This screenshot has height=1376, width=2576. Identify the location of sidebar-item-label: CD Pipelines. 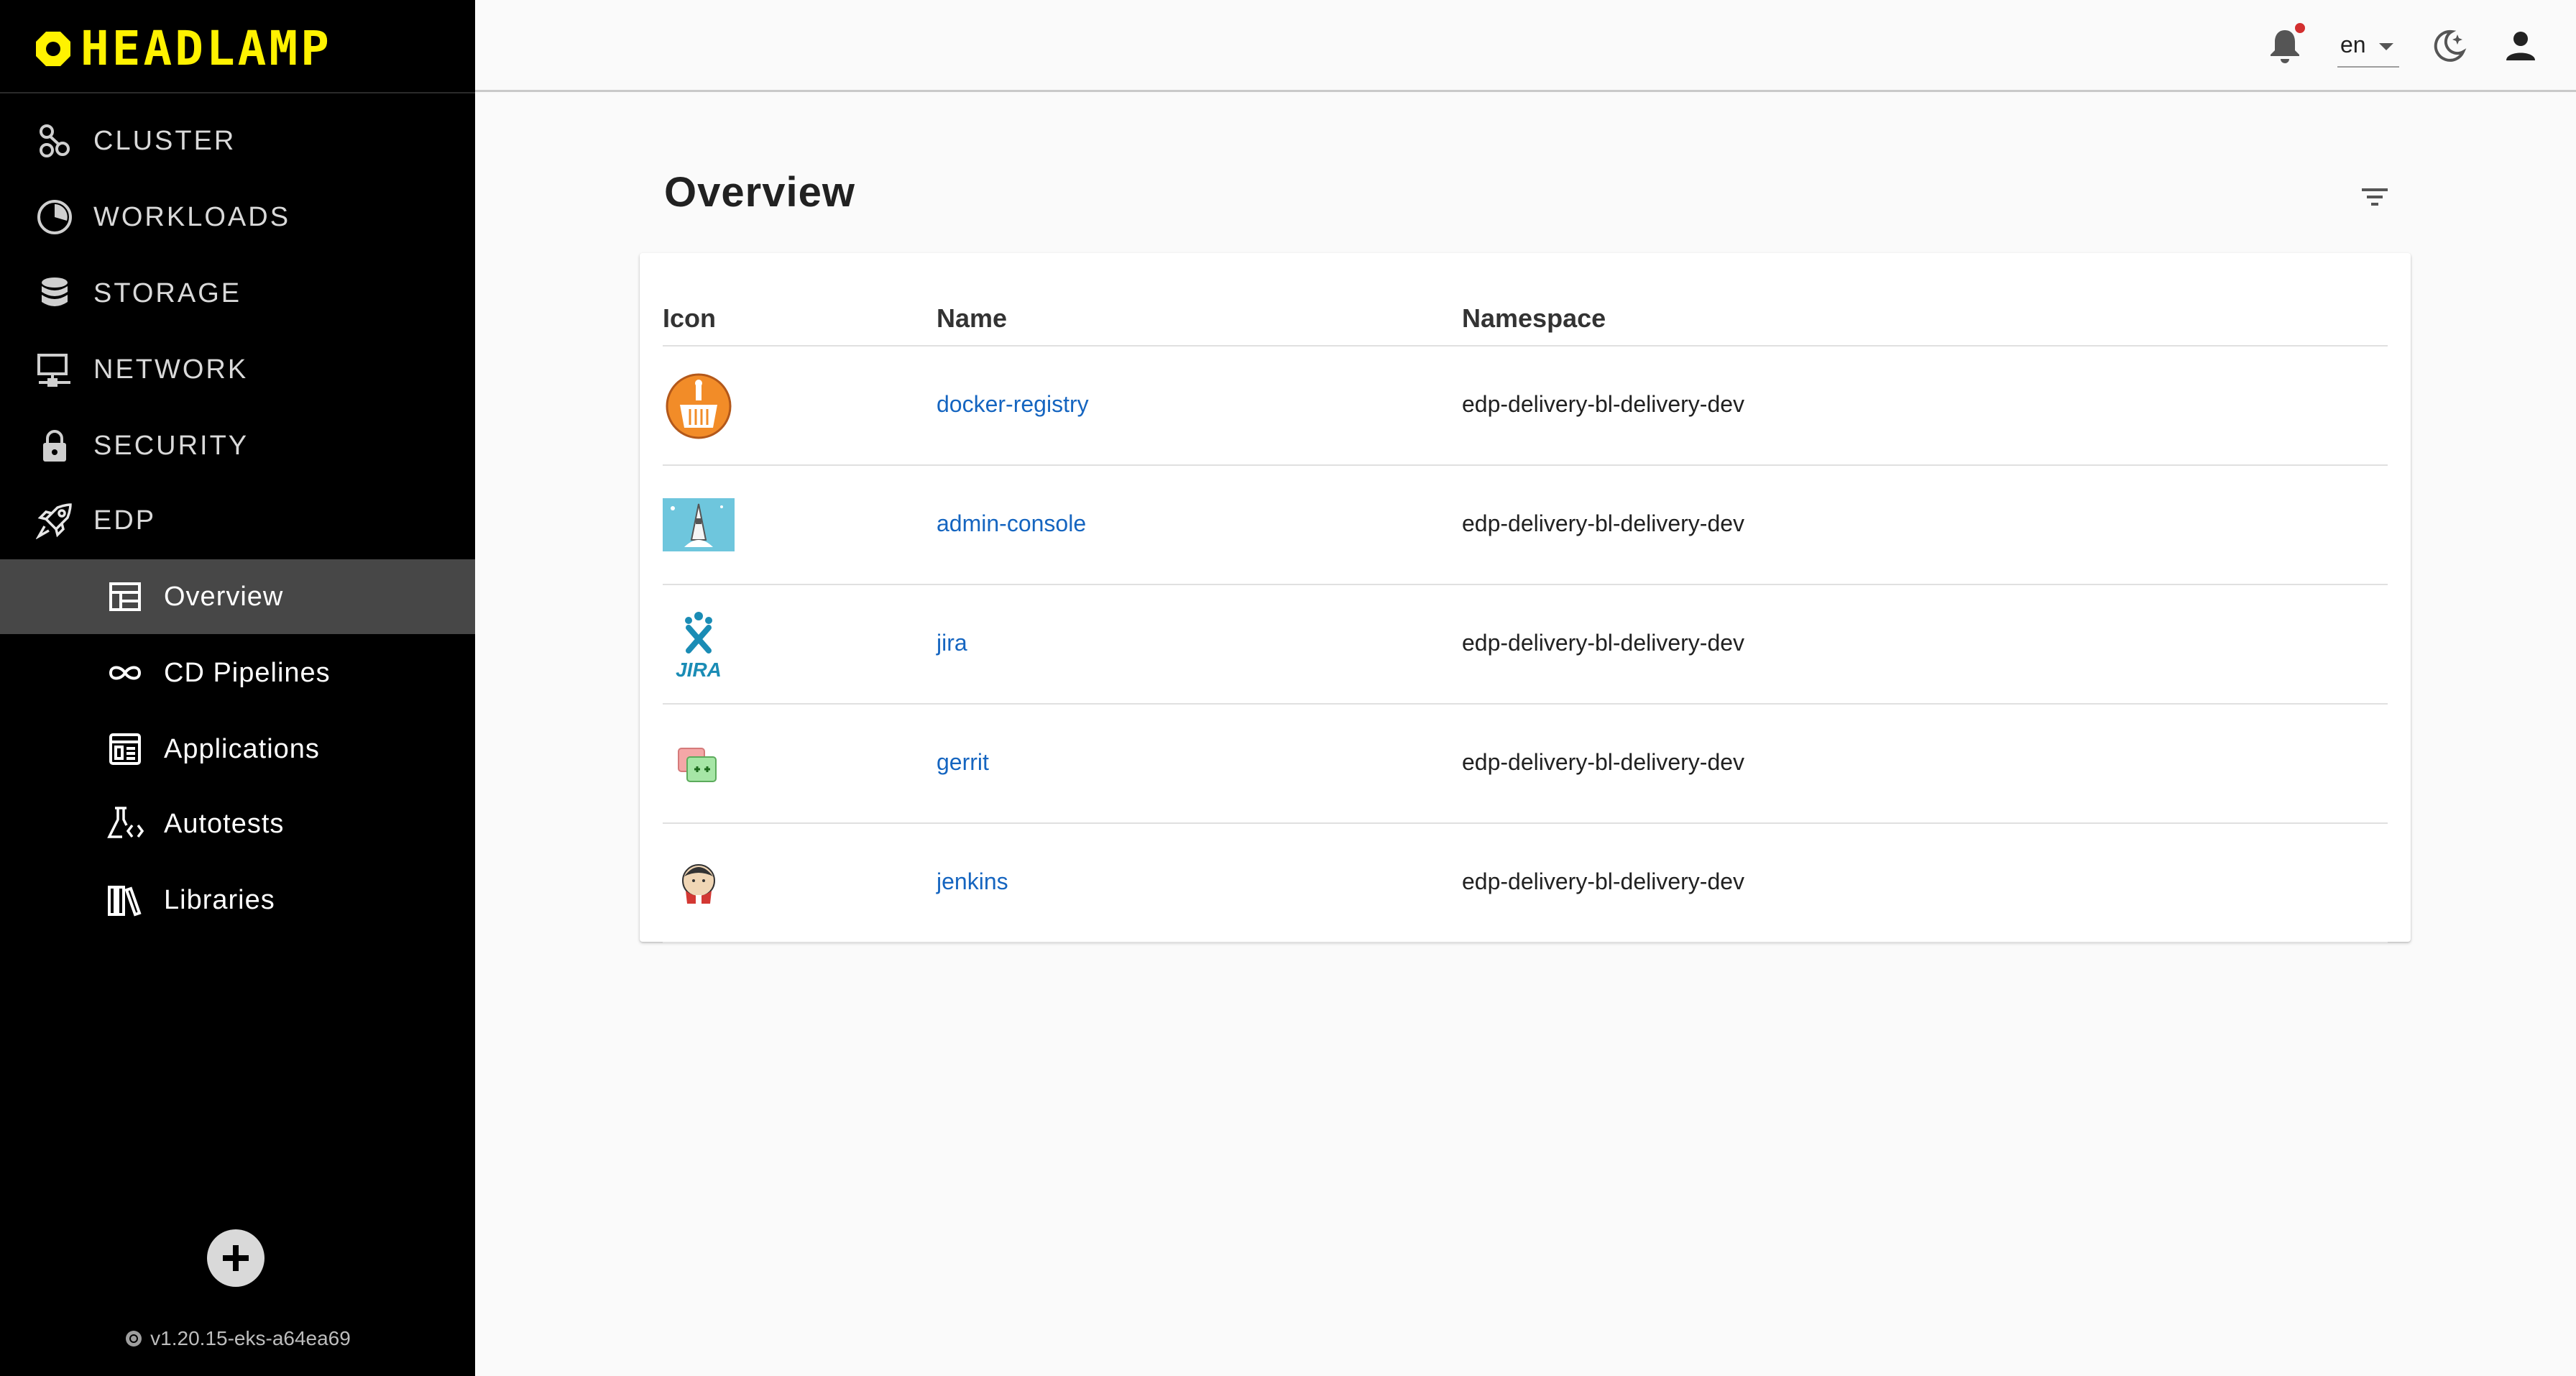
(247, 672).